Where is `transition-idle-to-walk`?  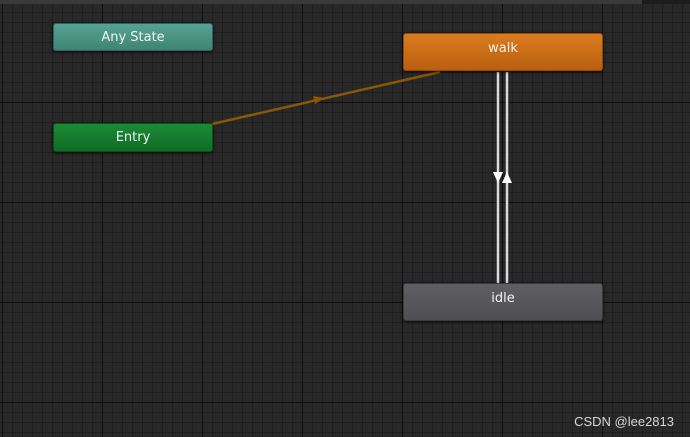 transition-idle-to-walk is located at coordinates (507, 177).